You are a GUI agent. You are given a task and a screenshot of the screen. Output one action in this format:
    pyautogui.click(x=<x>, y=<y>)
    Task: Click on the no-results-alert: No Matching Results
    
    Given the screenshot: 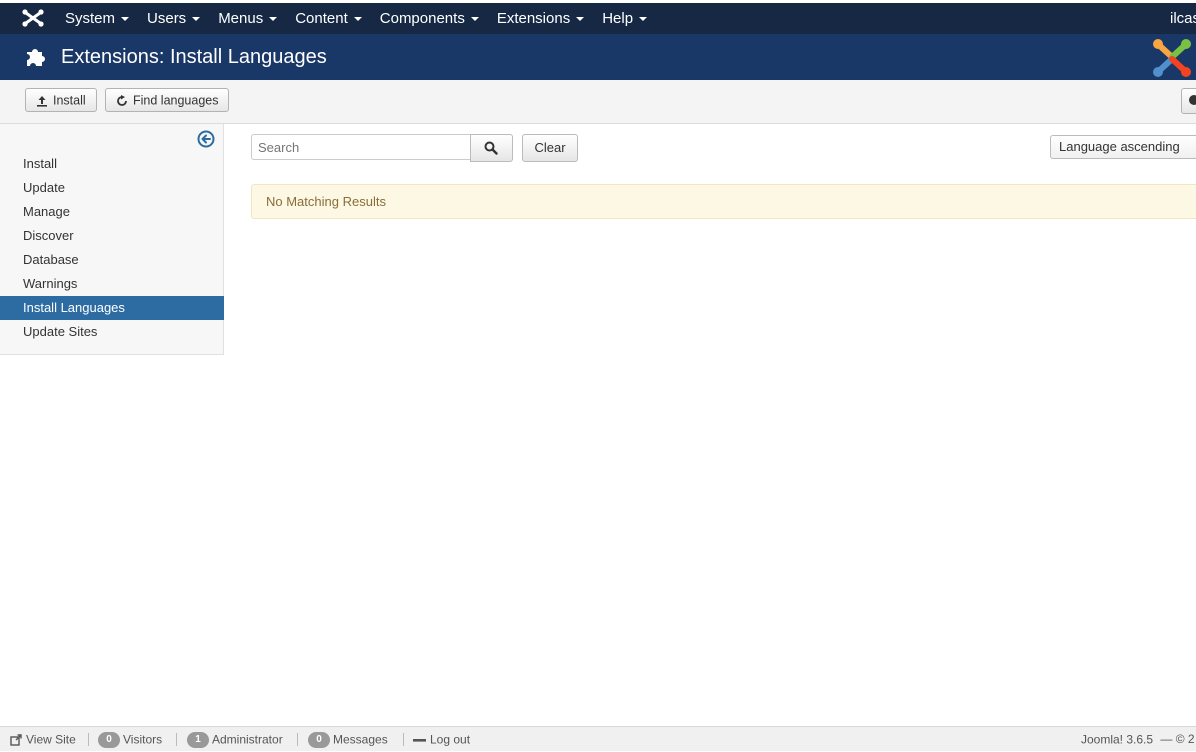 What is the action you would take?
    pyautogui.click(x=723, y=201)
    